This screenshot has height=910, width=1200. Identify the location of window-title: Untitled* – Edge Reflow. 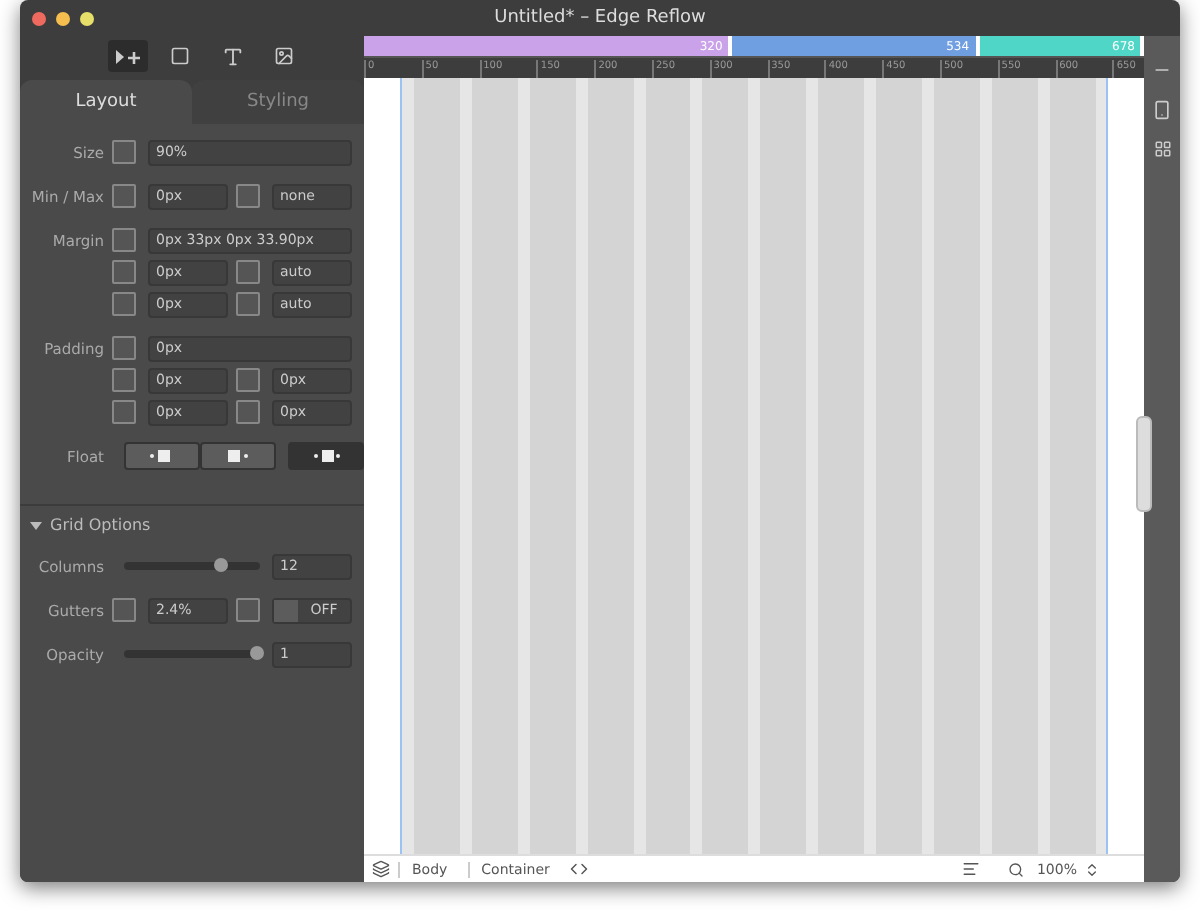
(600, 18).